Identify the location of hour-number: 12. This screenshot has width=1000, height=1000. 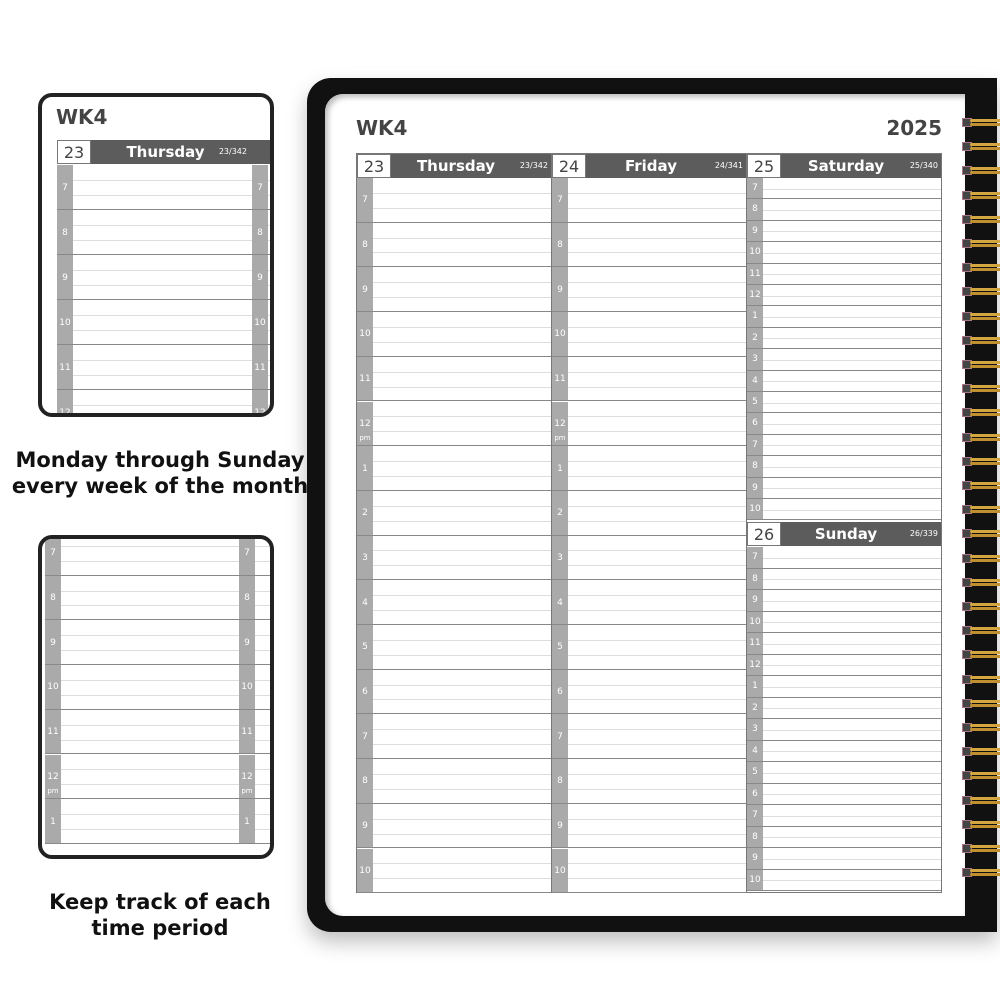
(53, 776).